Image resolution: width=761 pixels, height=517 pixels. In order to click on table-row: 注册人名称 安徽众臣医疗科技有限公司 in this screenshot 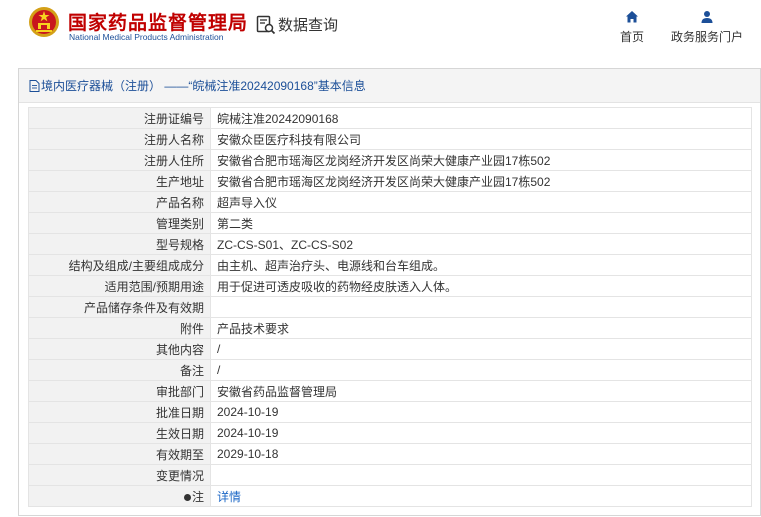, I will do `click(390, 139)`.